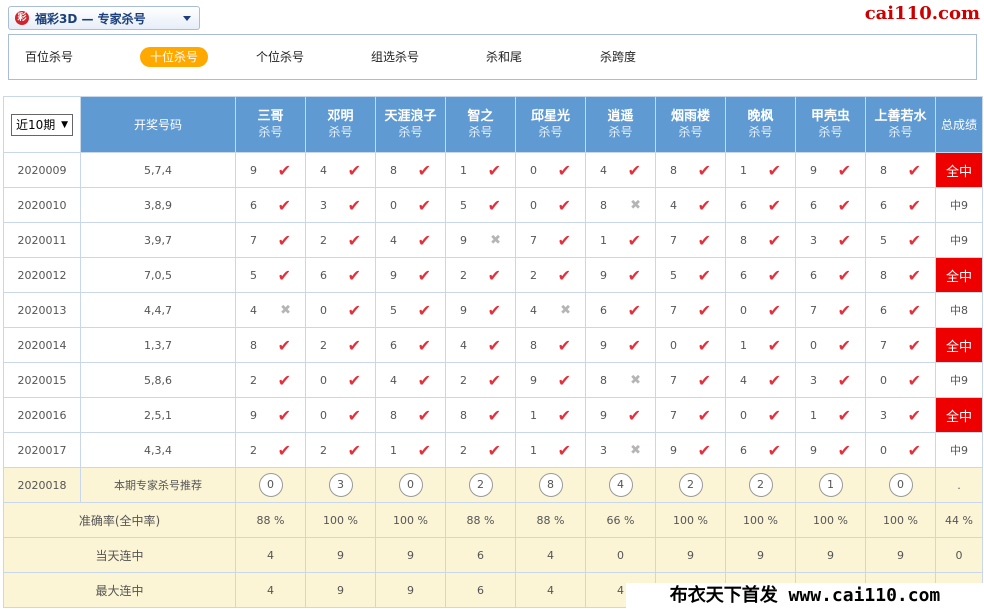 The height and width of the screenshot is (609, 984). I want to click on lottery-select: 彩 福彩3D — 专家杀号, so click(104, 18).